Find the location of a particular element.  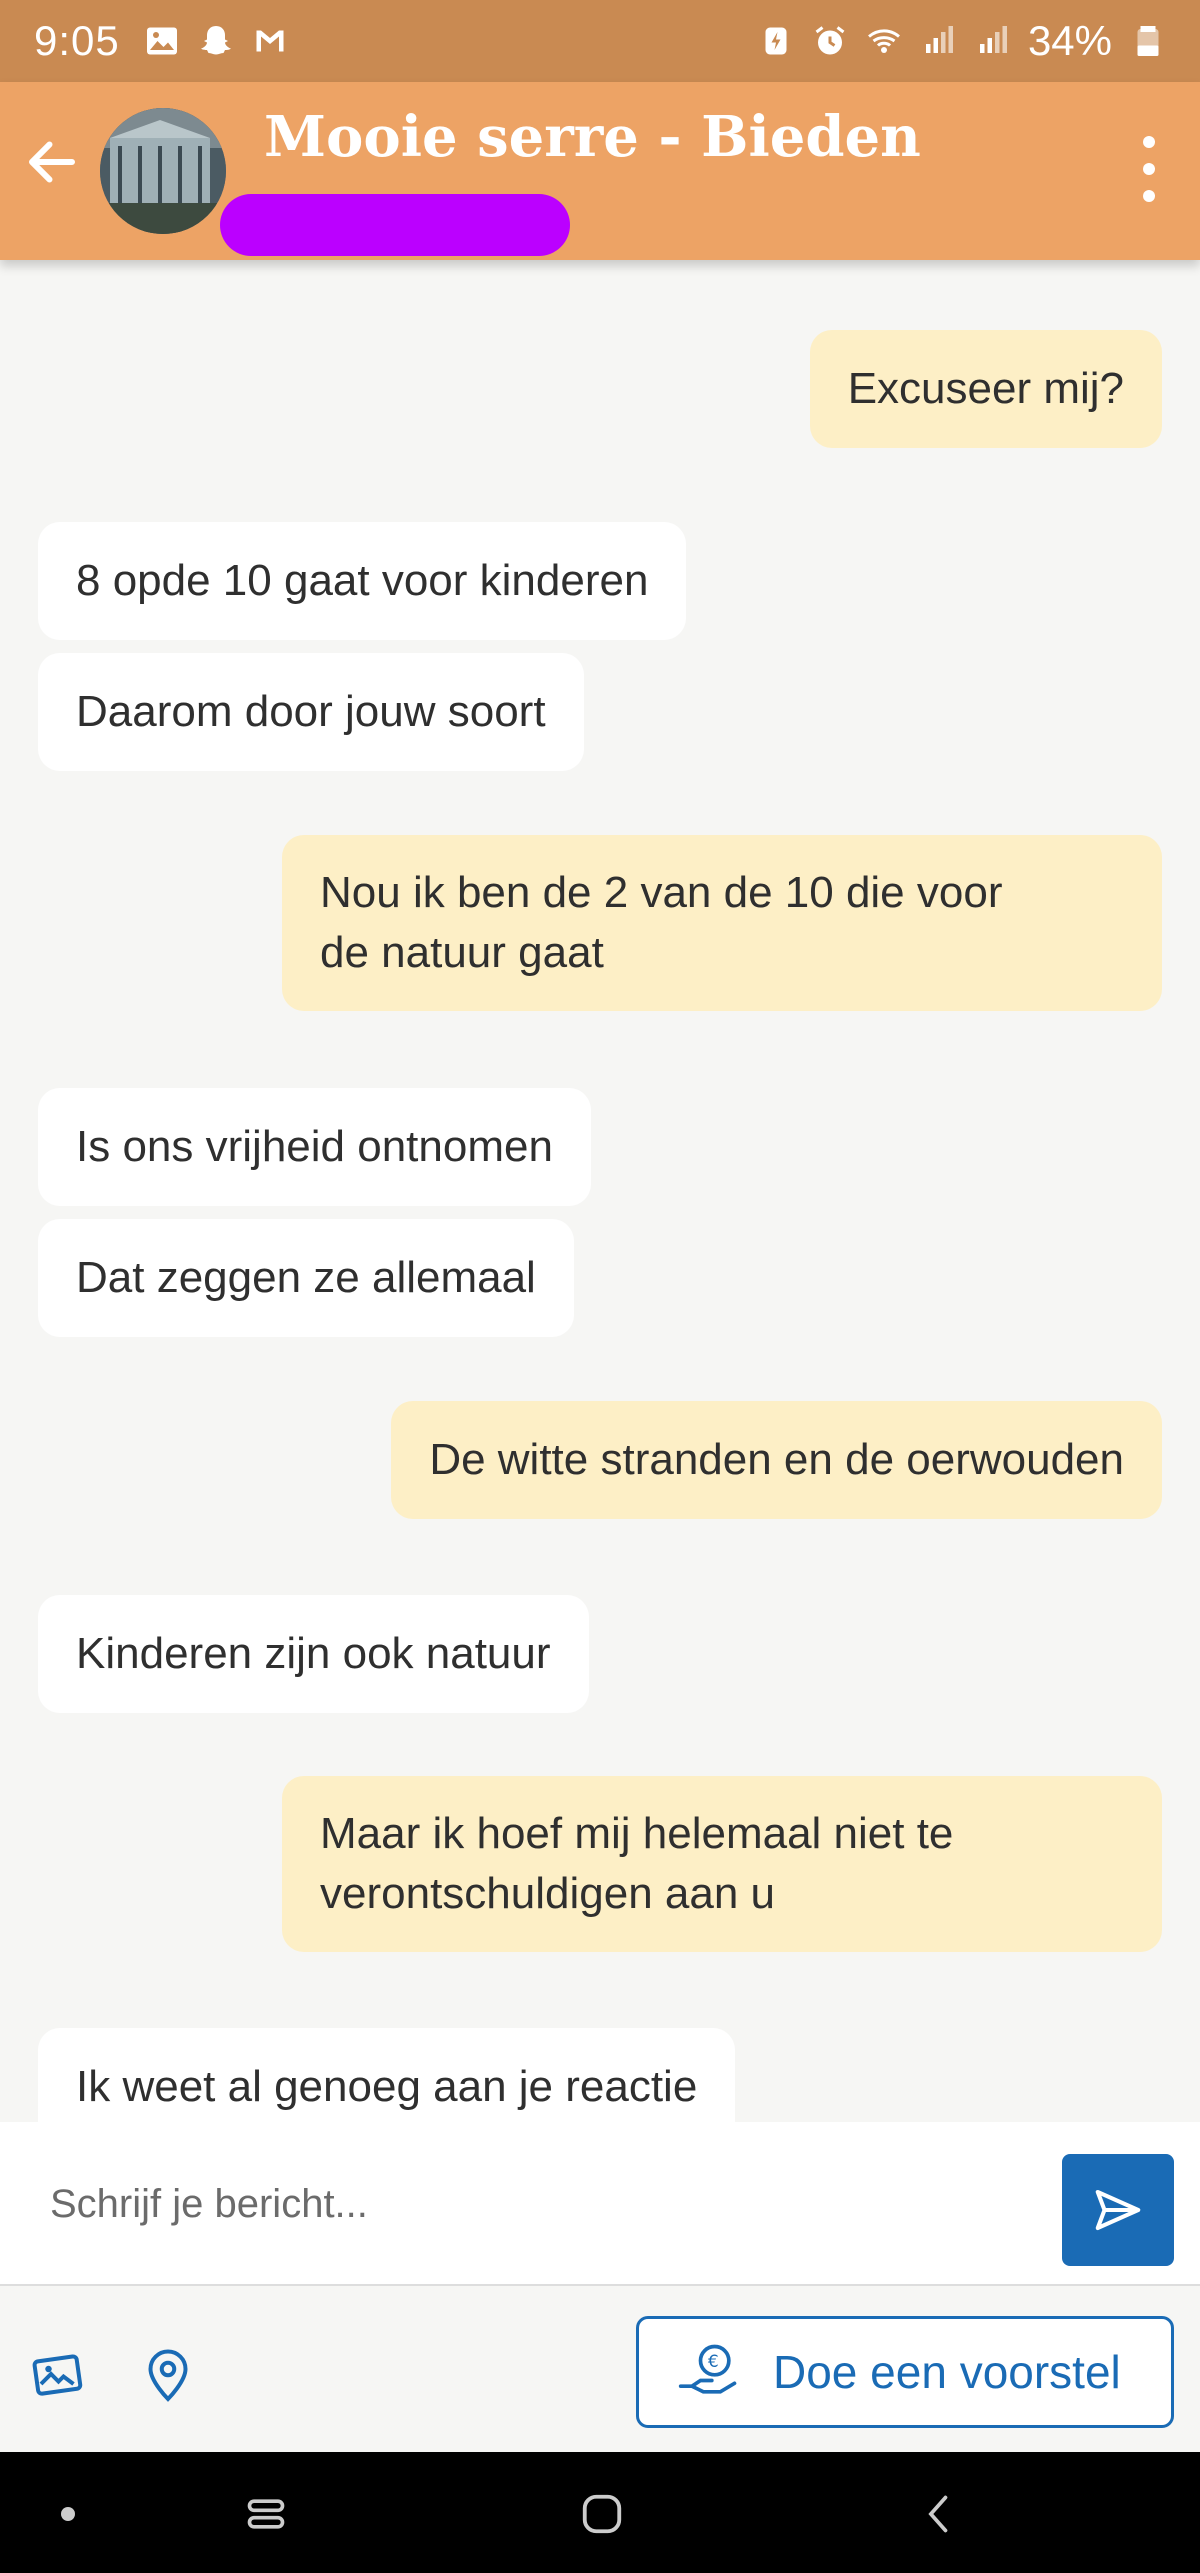

message-bubble-in: Is ons vrijheid ontnomen is located at coordinates (314, 1147).